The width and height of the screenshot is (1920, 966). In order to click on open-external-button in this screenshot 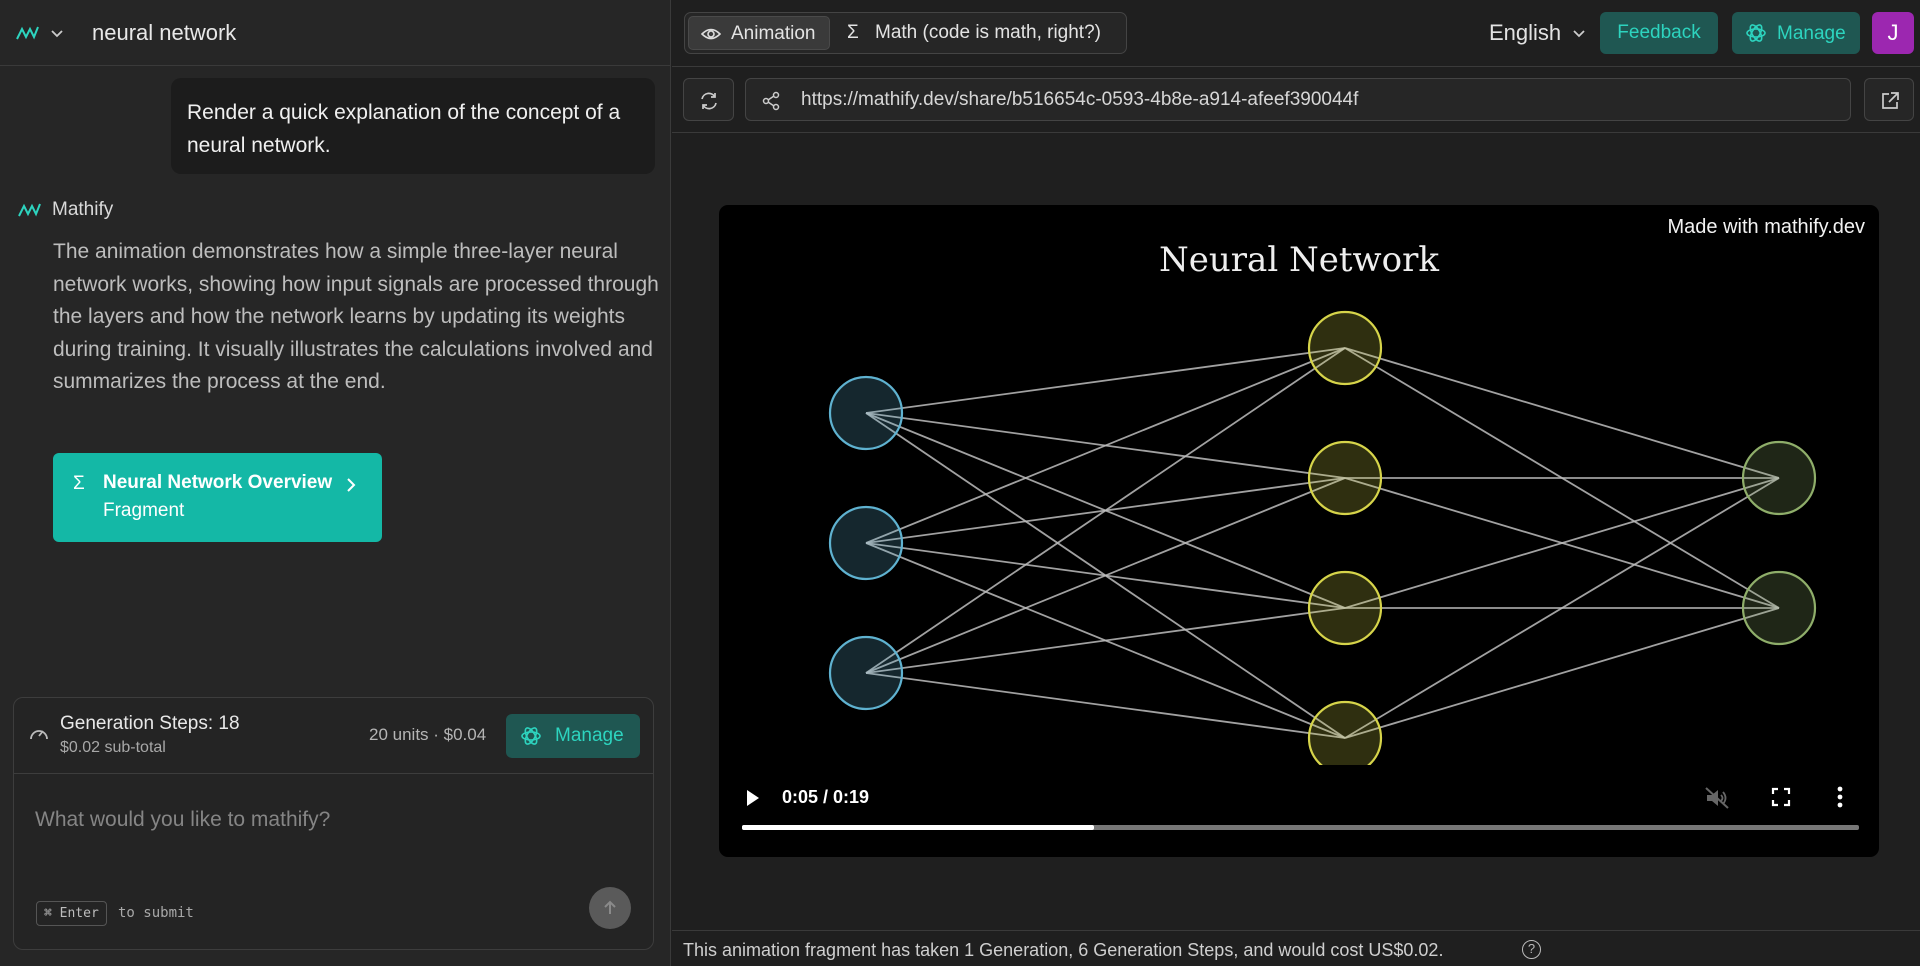, I will do `click(1889, 99)`.